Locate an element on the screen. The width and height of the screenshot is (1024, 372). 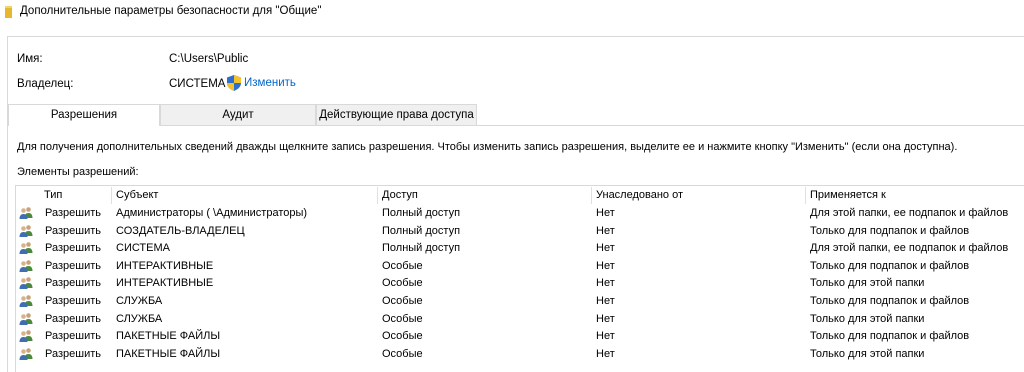
change-owner-link: Изменить is located at coordinates (270, 83).